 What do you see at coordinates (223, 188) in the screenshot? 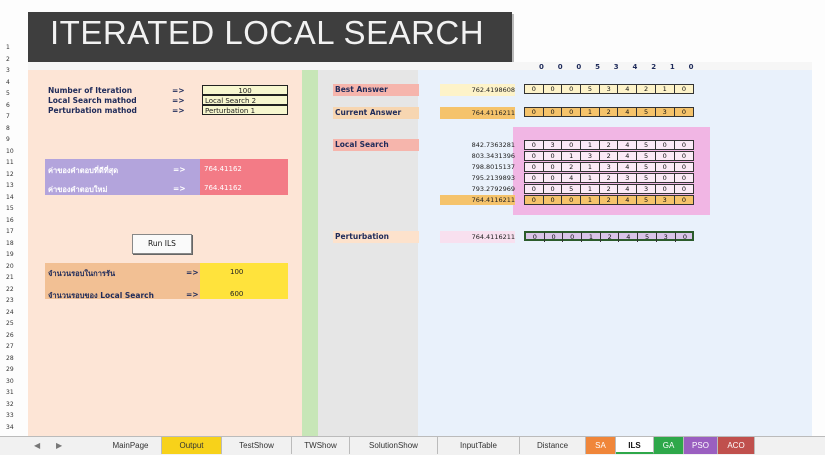
I see `new-answer-value: 764.41162` at bounding box center [223, 188].